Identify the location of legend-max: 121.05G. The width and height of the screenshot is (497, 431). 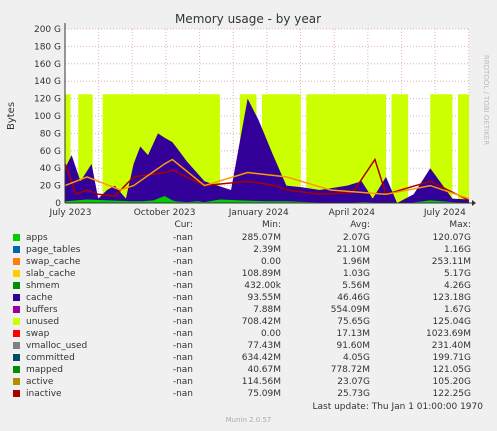
(451, 370).